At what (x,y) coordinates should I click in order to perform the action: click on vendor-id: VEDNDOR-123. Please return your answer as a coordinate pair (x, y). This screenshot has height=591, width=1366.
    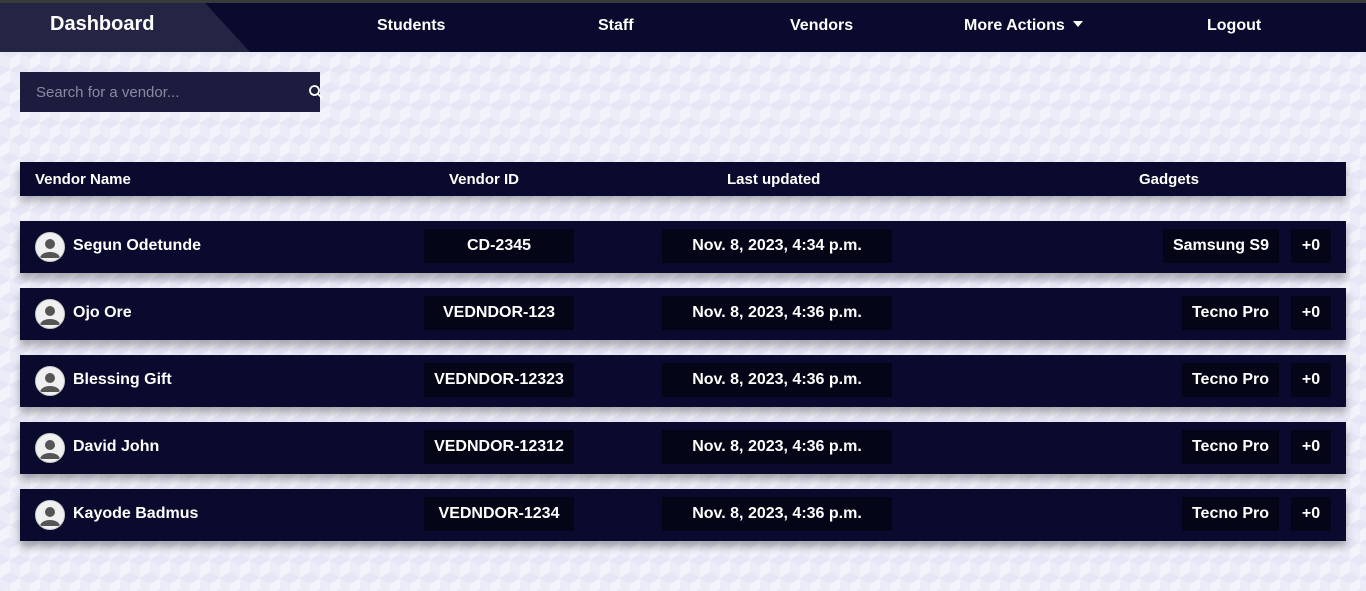
    Looking at the image, I should click on (499, 313).